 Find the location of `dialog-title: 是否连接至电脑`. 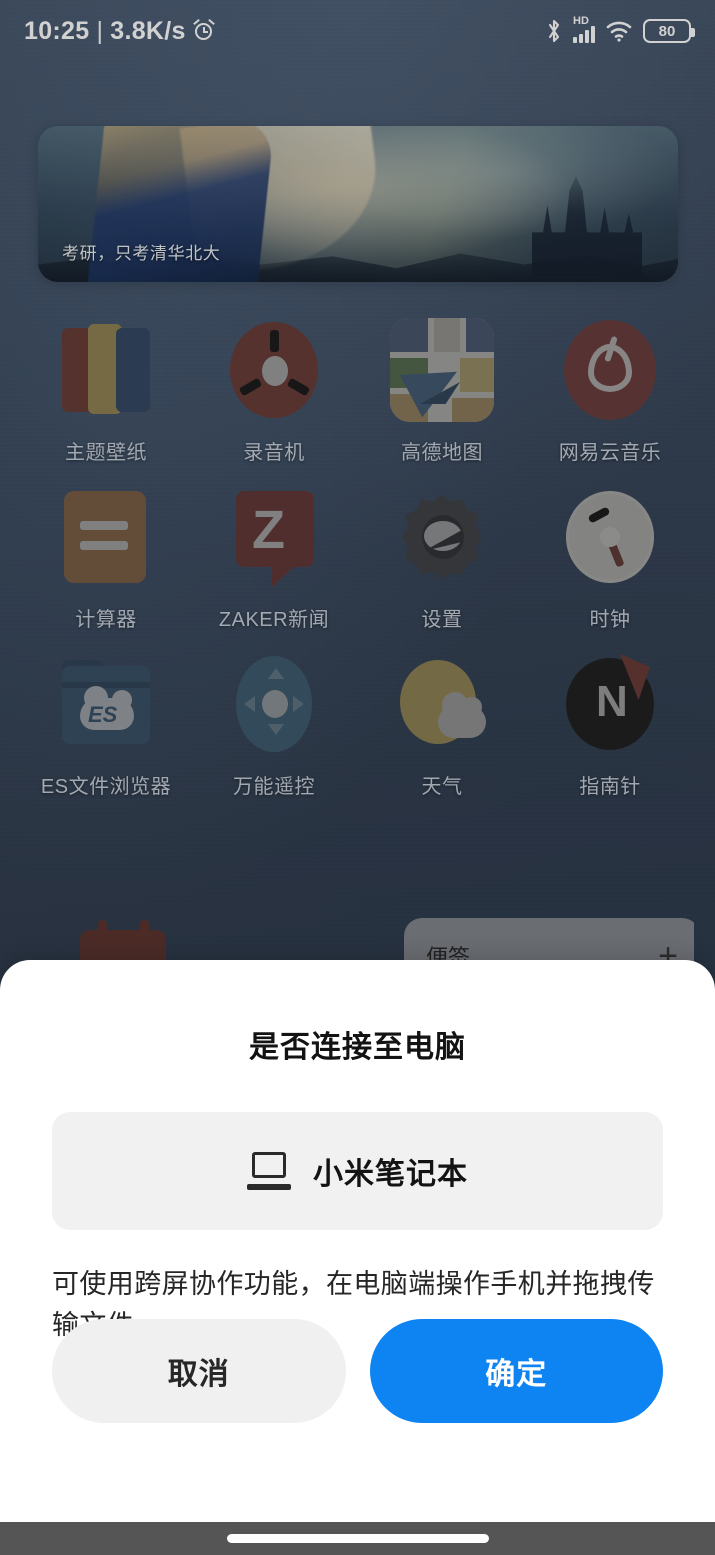

dialog-title: 是否连接至电脑 is located at coordinates (357, 1047).